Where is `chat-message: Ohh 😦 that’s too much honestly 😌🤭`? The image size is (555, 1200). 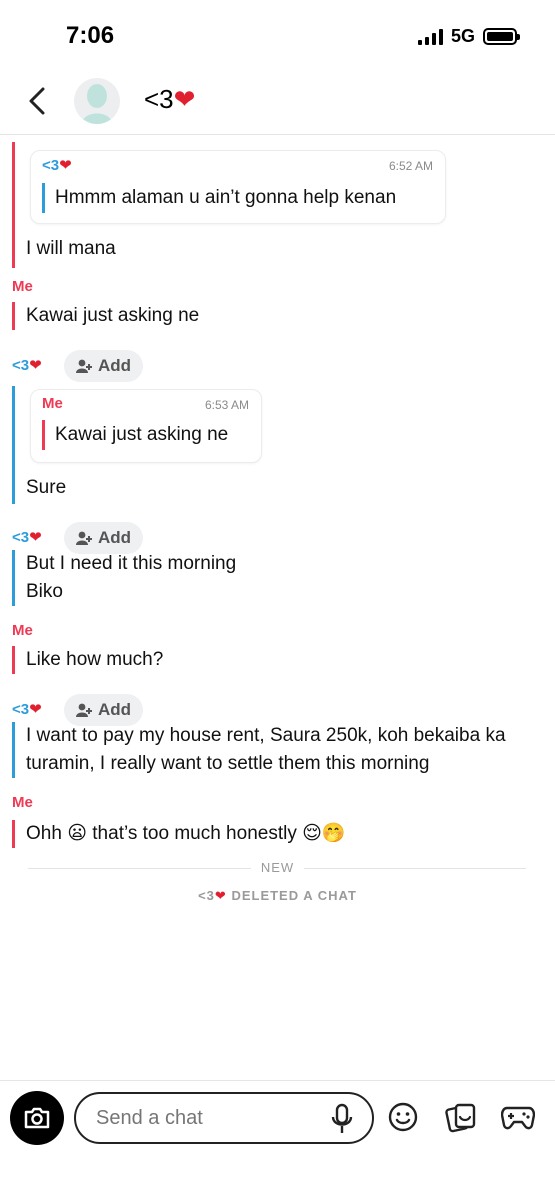 chat-message: Ohh 😦 that’s too much honestly 😌🤭 is located at coordinates (179, 834).